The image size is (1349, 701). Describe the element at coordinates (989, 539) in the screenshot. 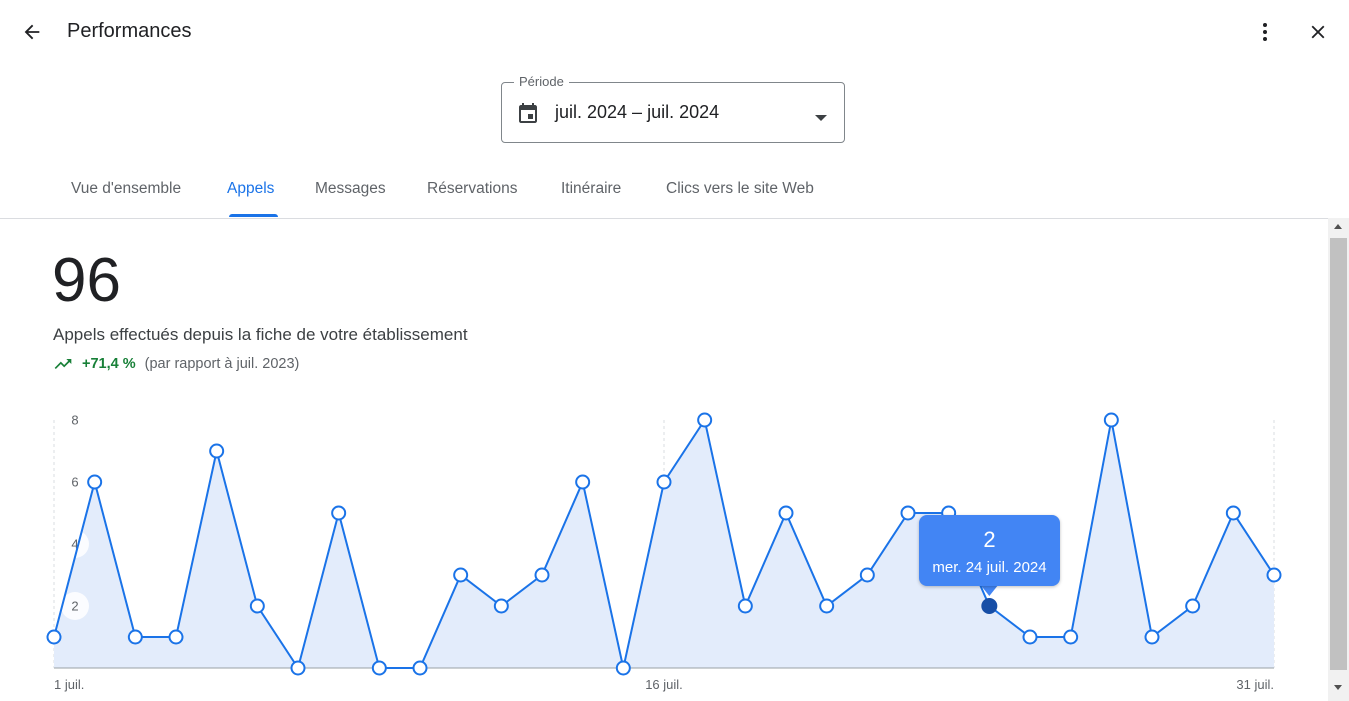

I see `tooltip-value: 2` at that location.